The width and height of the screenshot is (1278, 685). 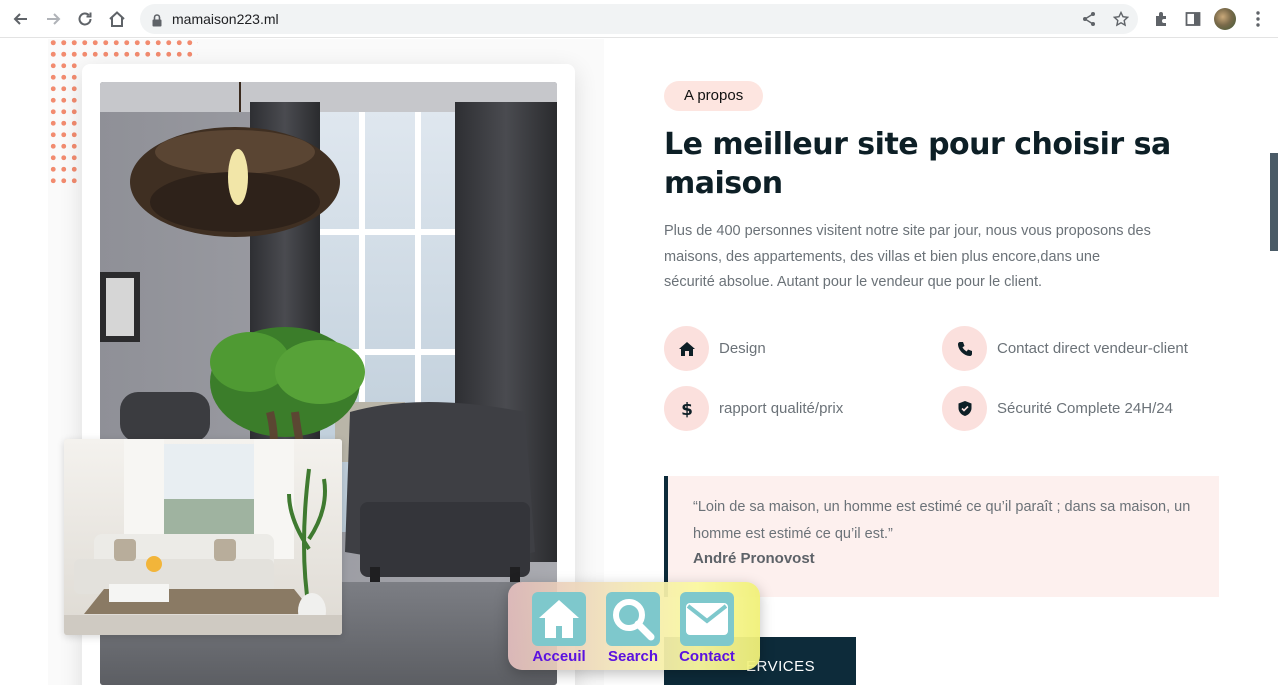 I want to click on feature-label: Contact direct vendeur-client, so click(x=1092, y=348).